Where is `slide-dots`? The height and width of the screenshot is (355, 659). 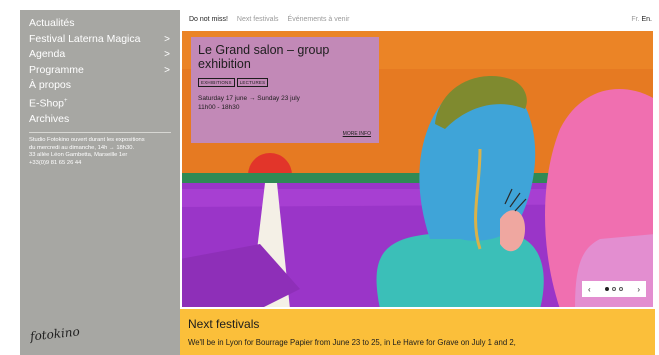
slide-dots is located at coordinates (614, 289).